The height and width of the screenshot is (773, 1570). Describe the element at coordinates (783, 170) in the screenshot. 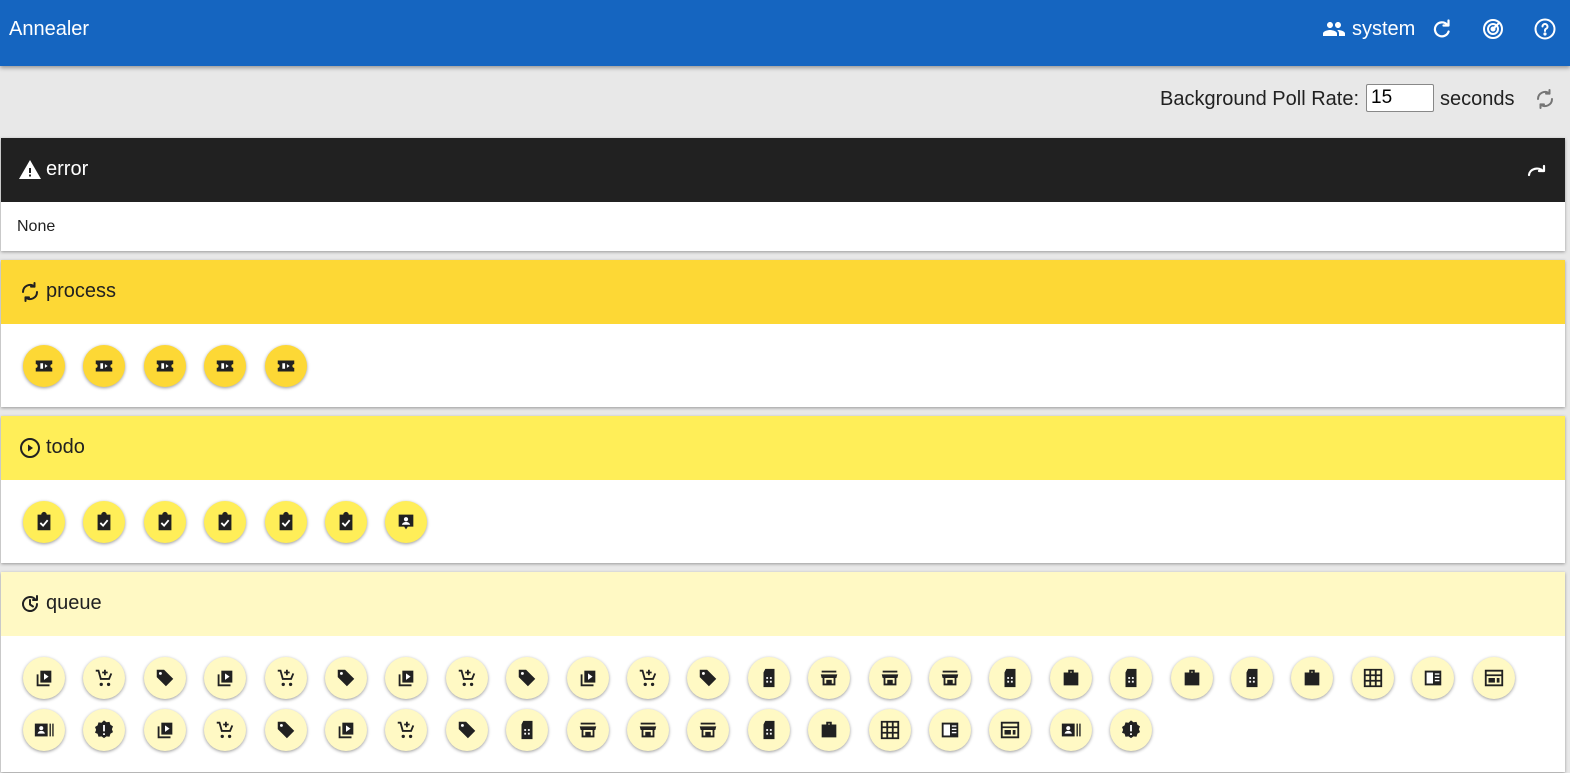

I see `error-header: error` at that location.